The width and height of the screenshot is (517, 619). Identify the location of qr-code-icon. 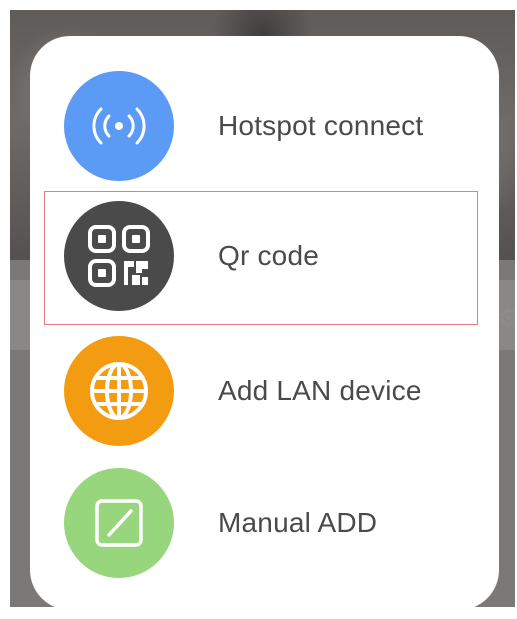
(119, 256).